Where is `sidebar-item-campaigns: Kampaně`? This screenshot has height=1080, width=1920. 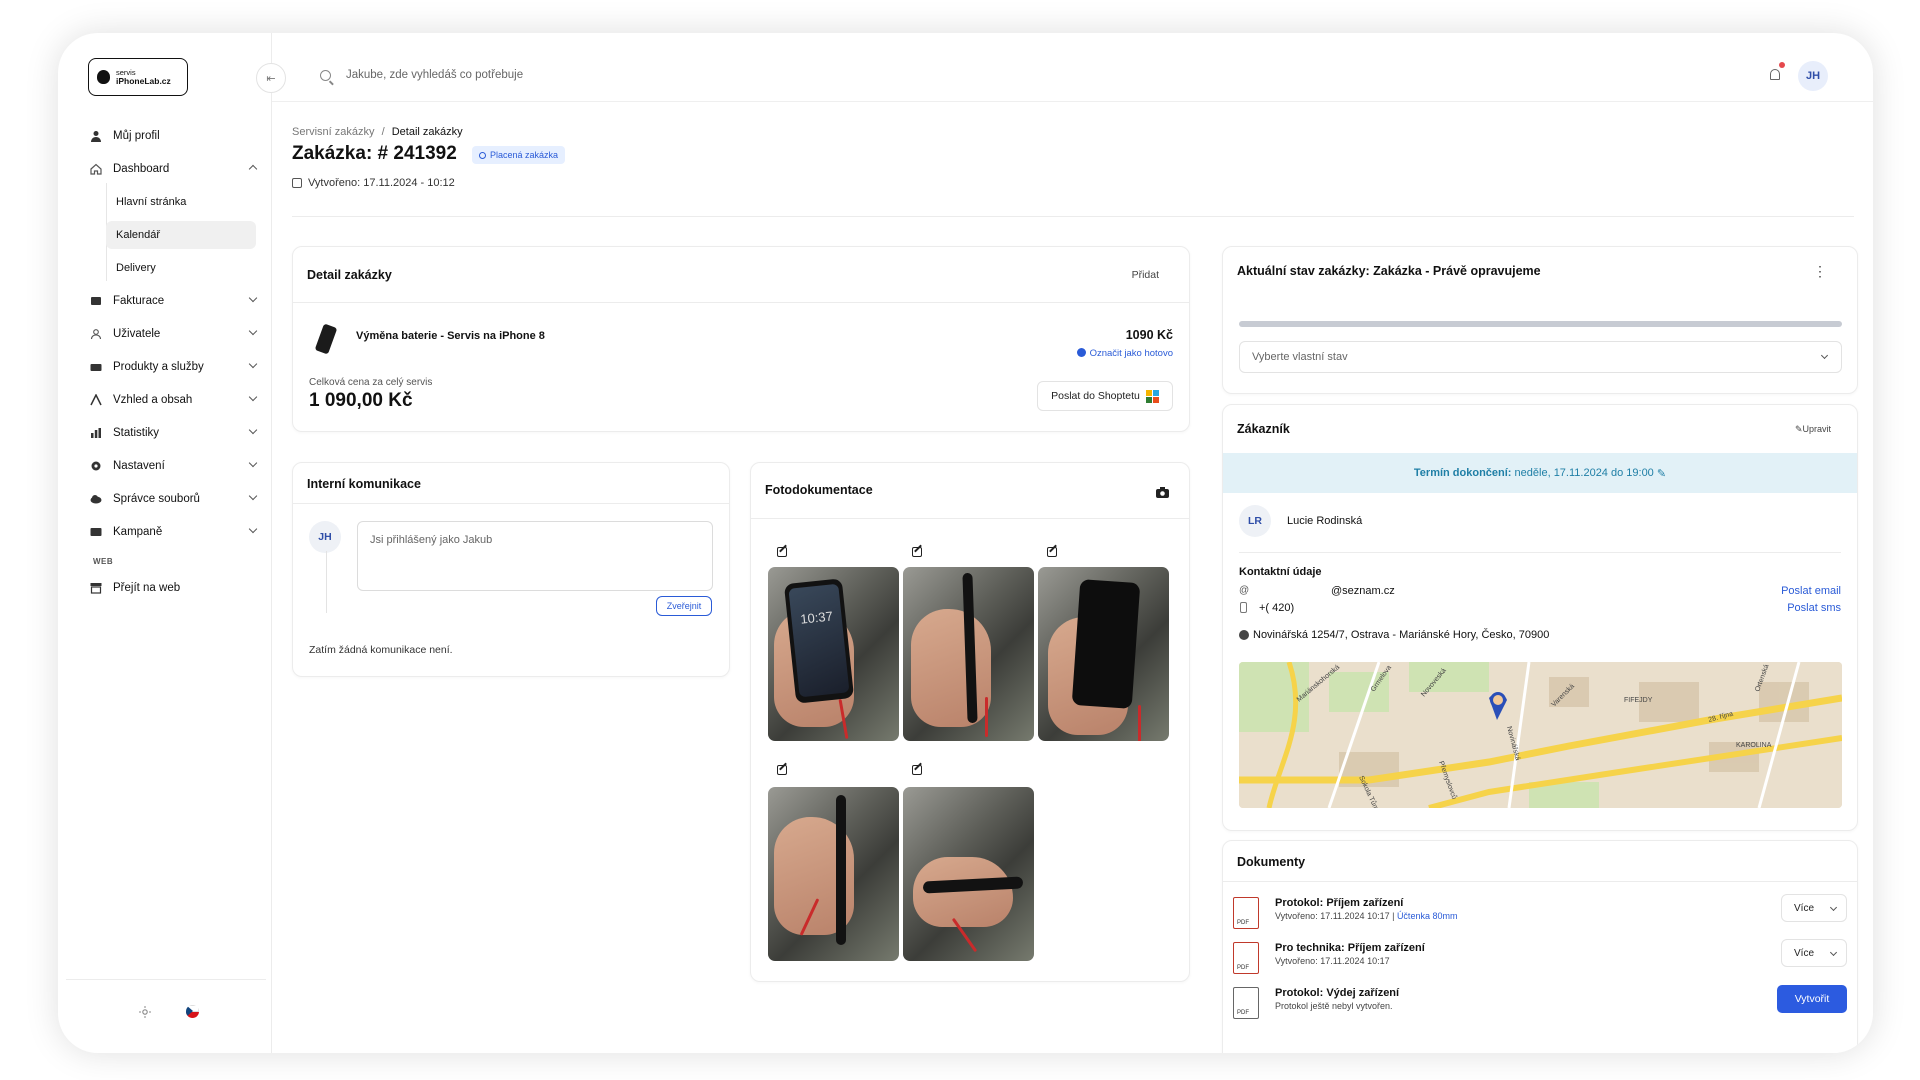
sidebar-item-campaigns: Kampaně is located at coordinates (180, 532).